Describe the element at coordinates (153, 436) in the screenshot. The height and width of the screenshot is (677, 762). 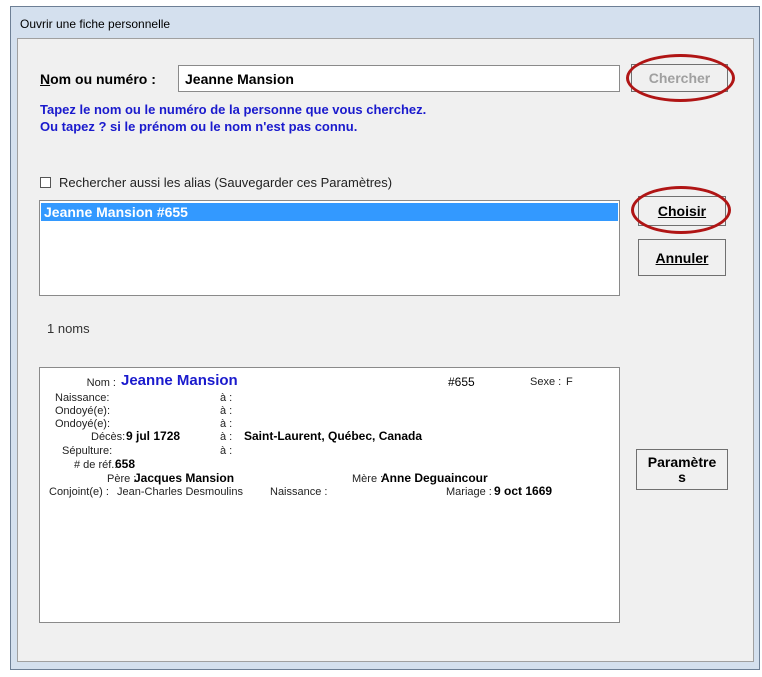
I see `death-date: 9 jul 1728` at that location.